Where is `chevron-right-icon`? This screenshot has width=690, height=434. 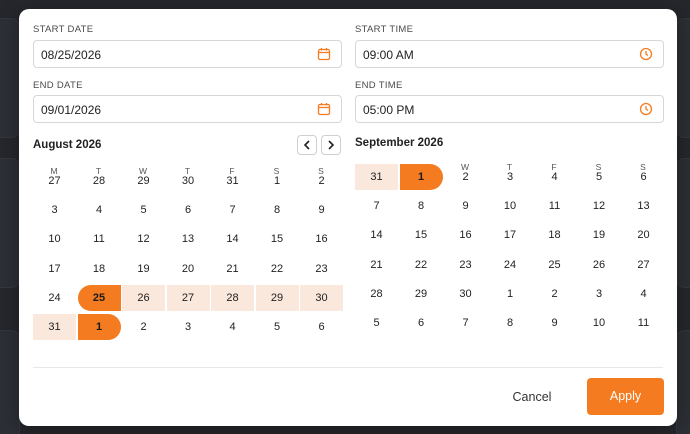
chevron-right-icon is located at coordinates (331, 145).